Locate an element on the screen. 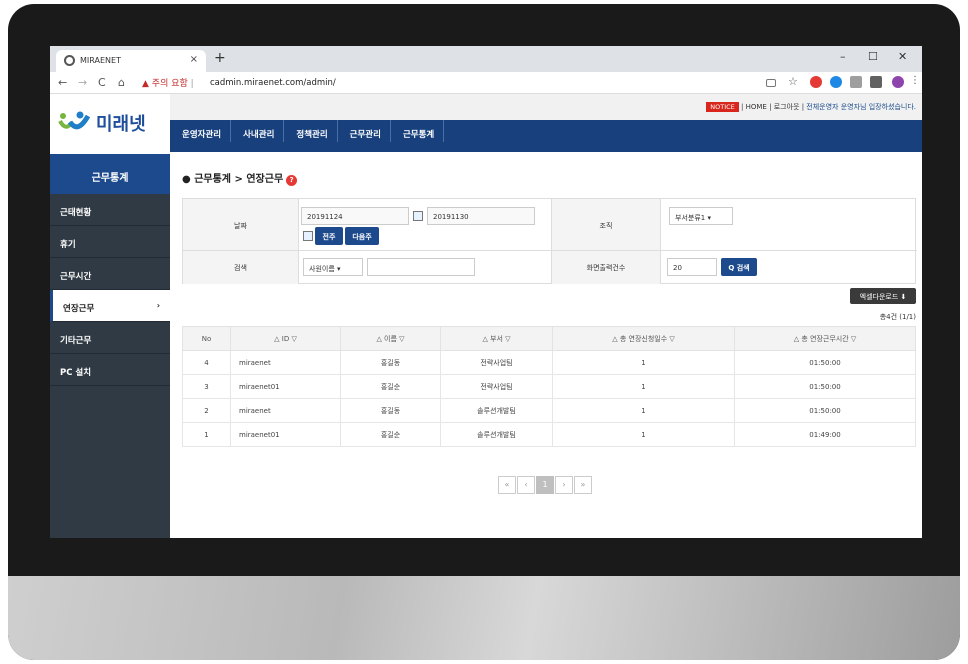  sidebar-item-pc-install: PC 설치 is located at coordinates (110, 370).